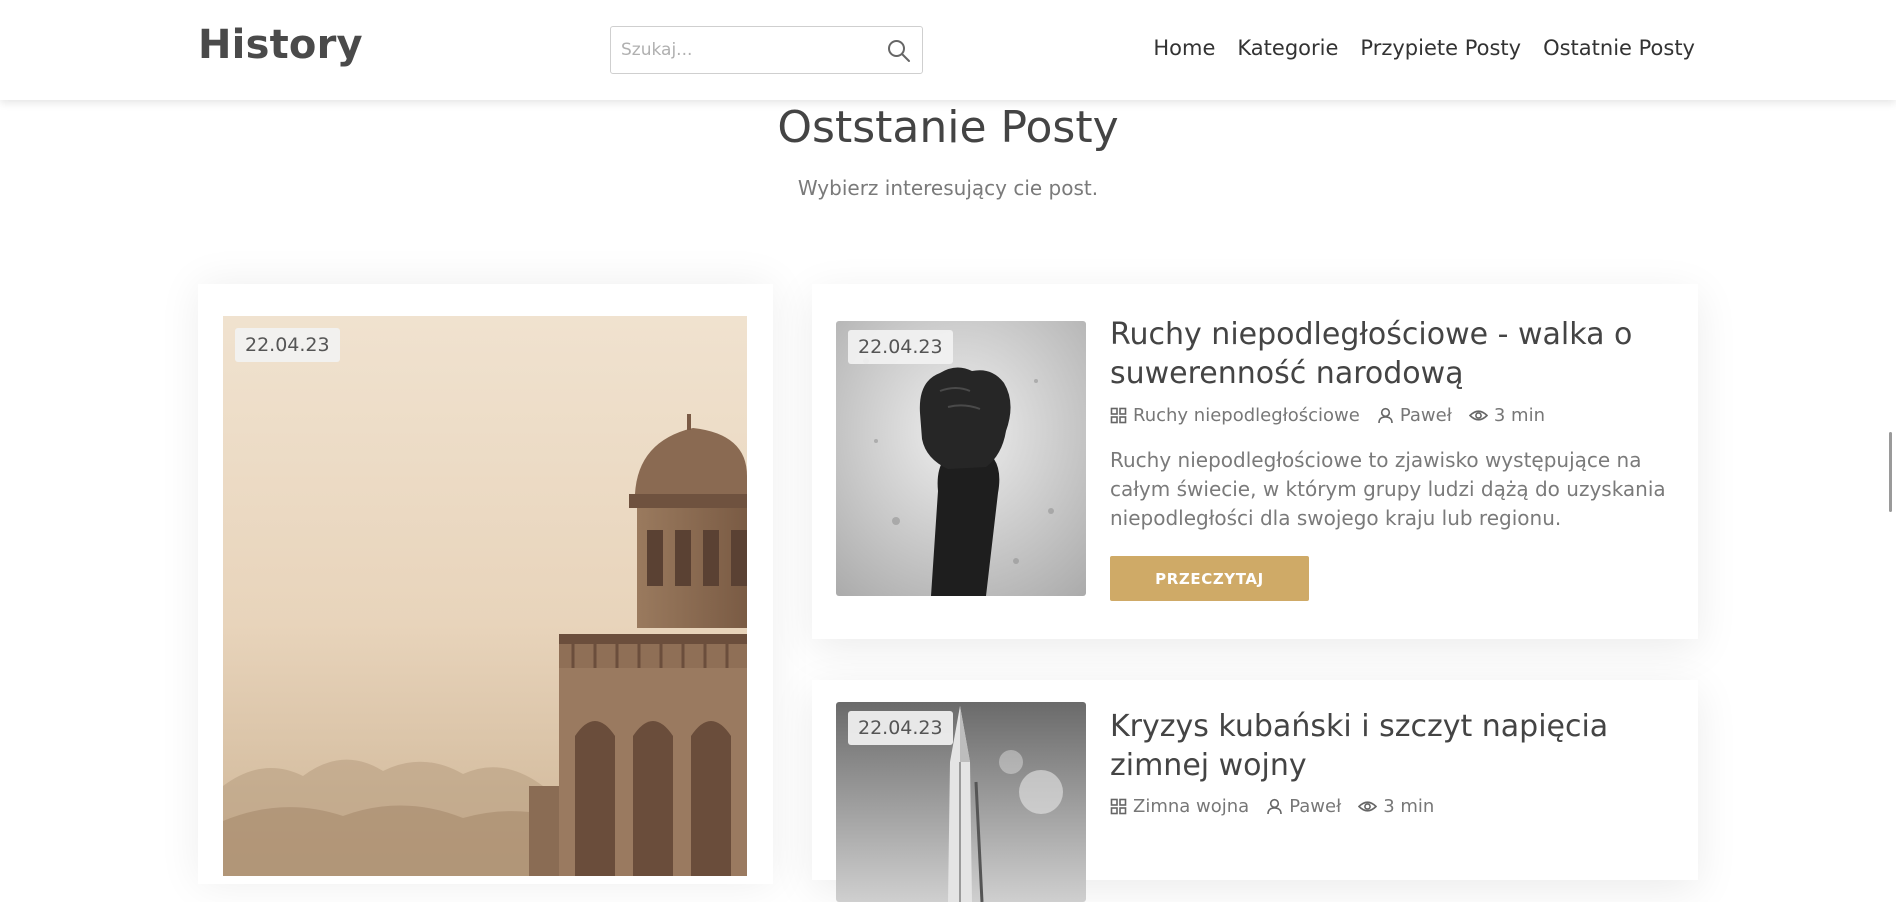  I want to click on category-label: Zimna wojna, so click(1191, 806).